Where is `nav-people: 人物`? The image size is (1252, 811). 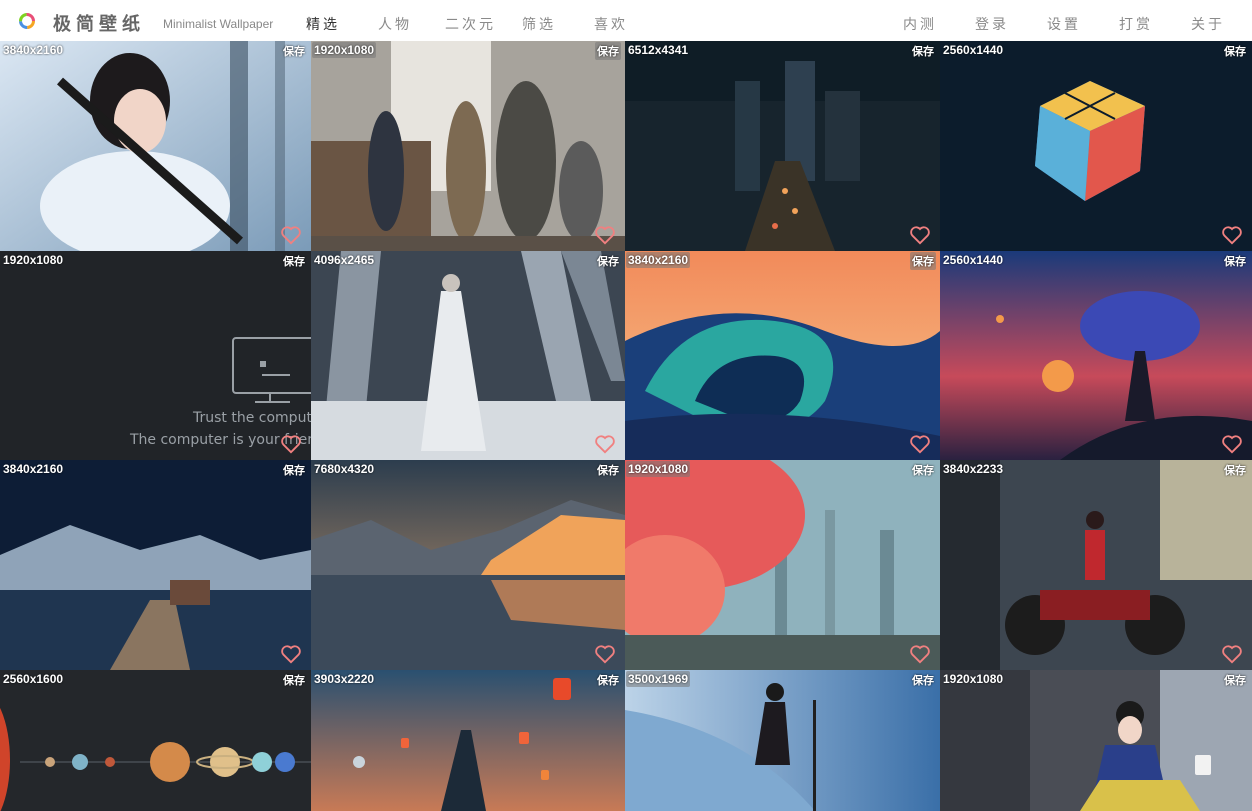
nav-people: 人物 is located at coordinates (395, 24).